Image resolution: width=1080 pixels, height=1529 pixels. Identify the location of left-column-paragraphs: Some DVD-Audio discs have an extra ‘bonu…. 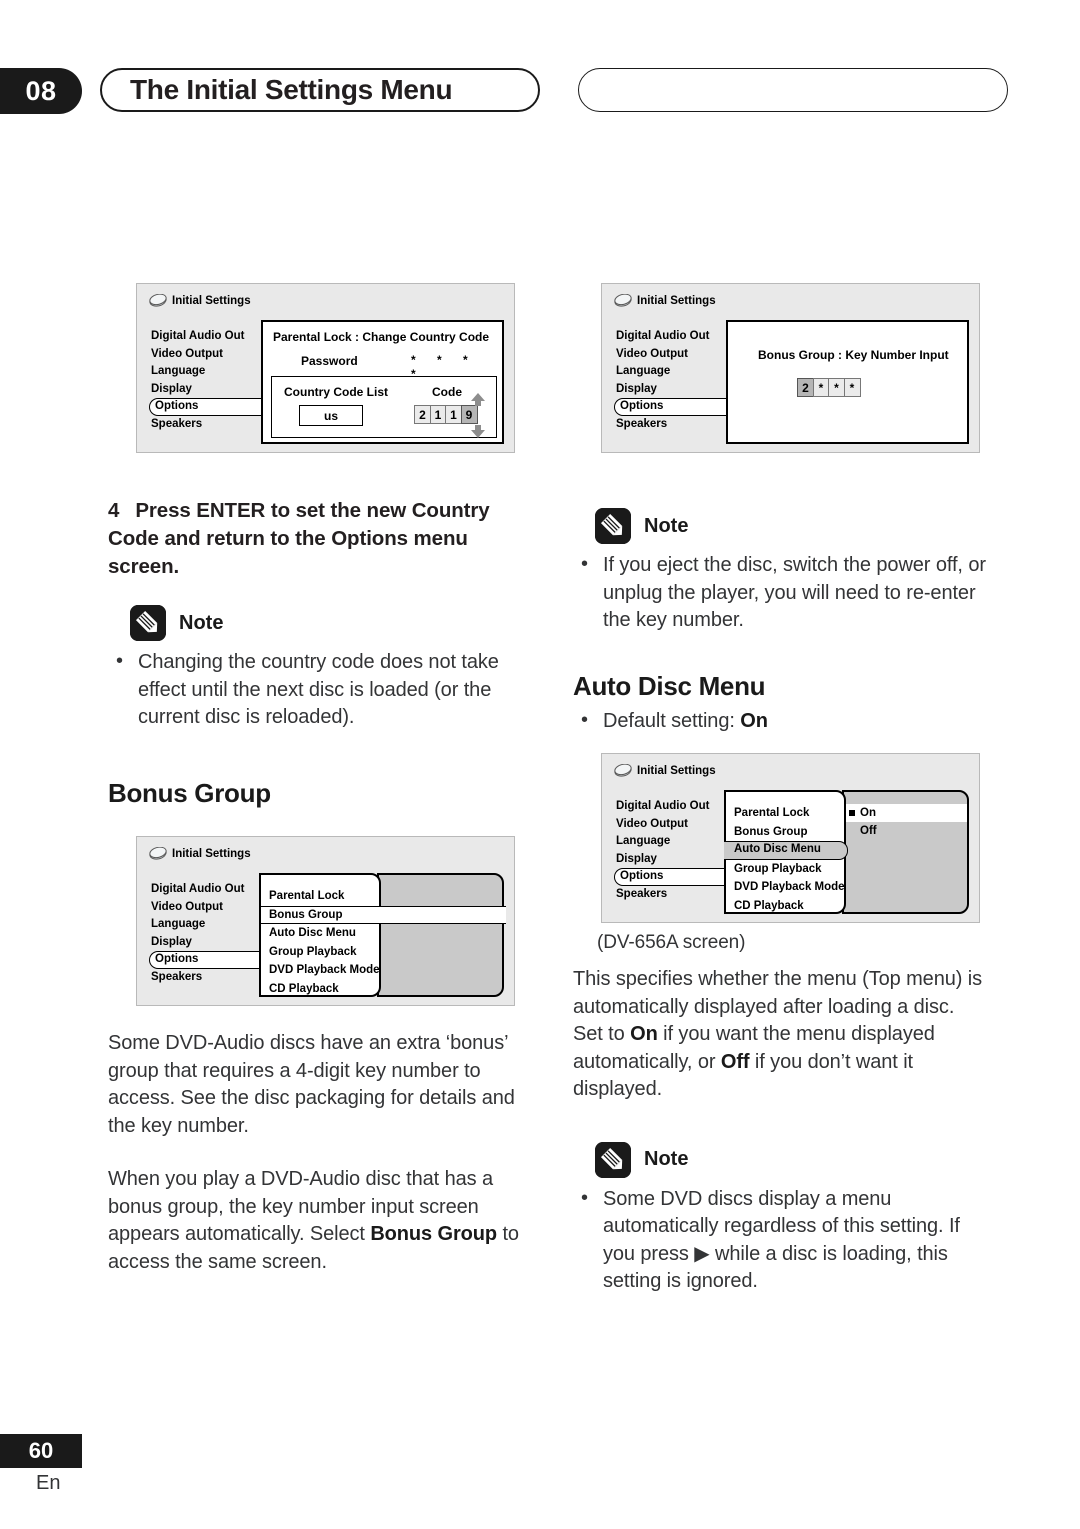
(315, 1153).